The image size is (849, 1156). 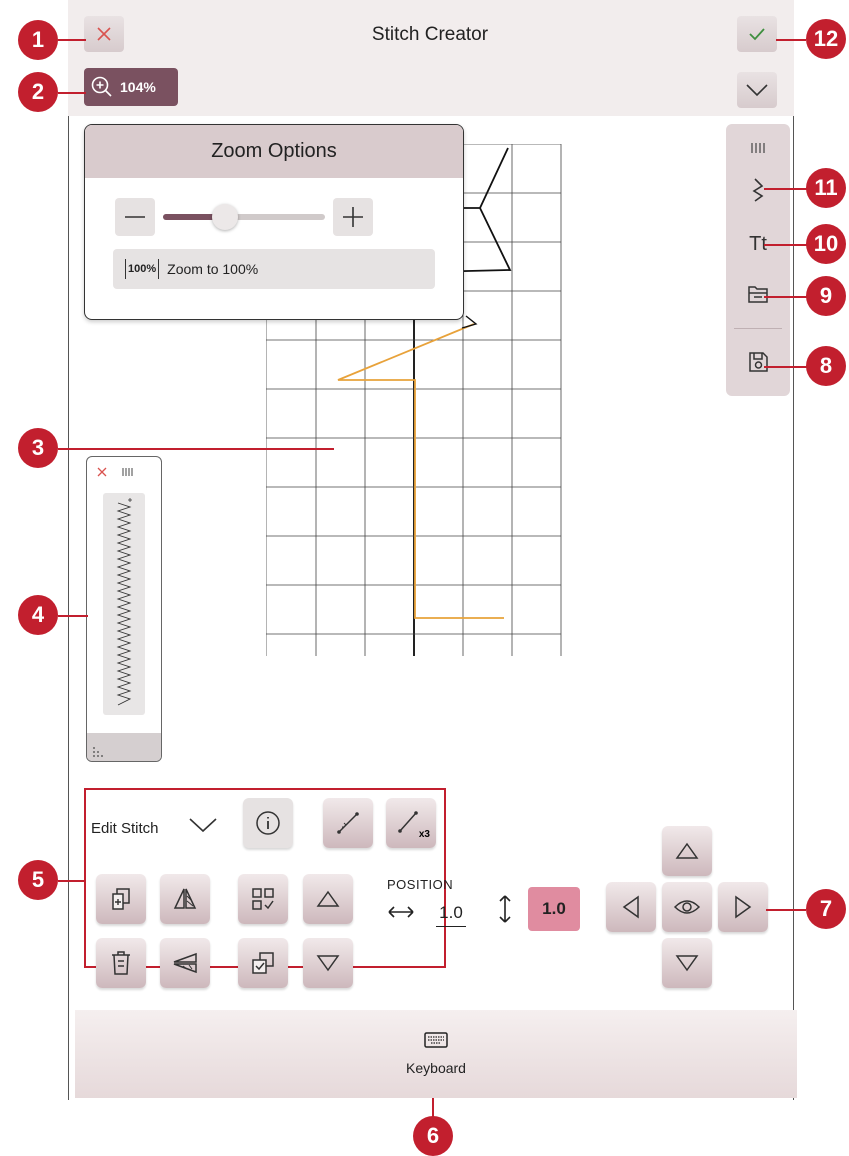 I want to click on dpad-up-button, so click(x=687, y=851).